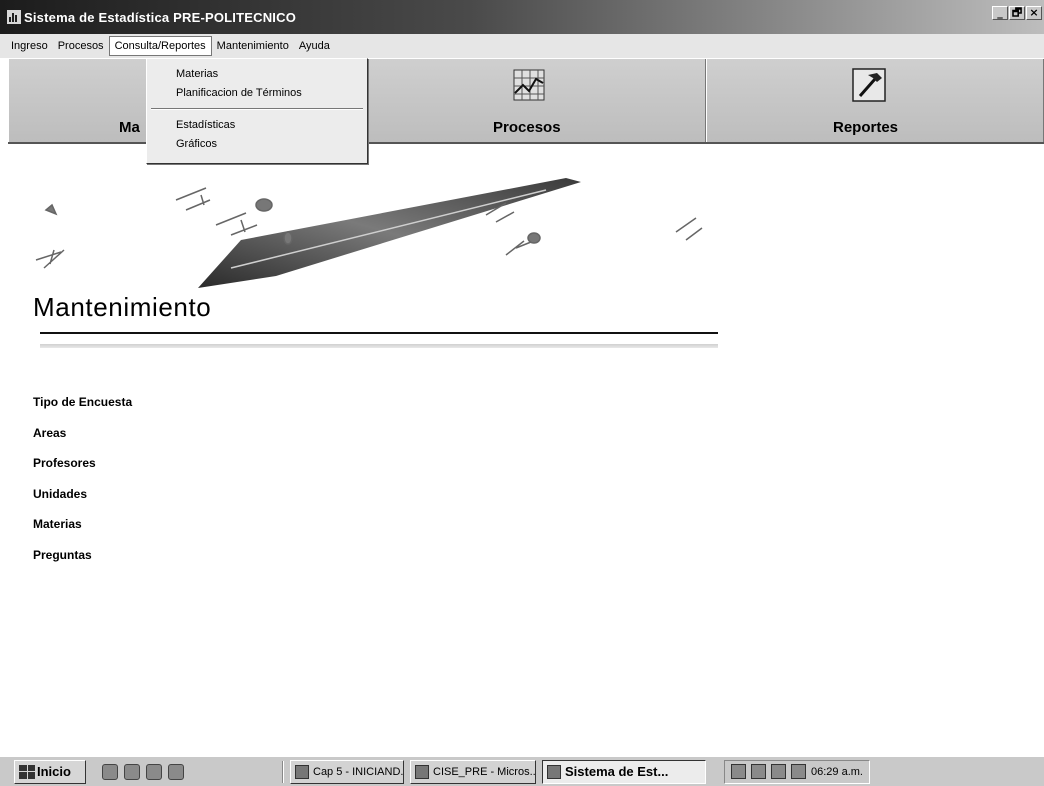  I want to click on browser-icon, so click(110, 771).